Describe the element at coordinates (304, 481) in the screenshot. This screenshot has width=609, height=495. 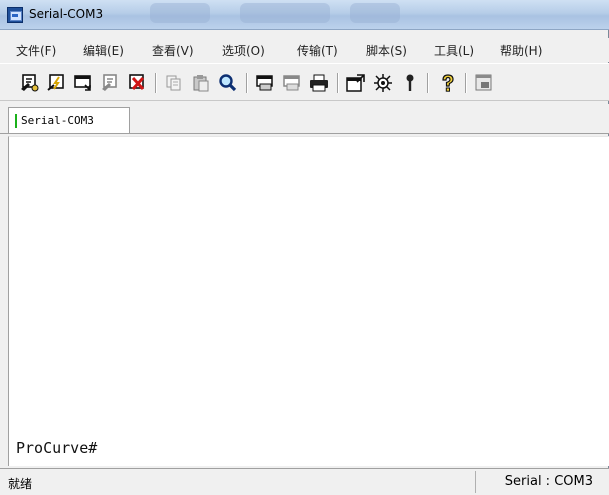
I see `status-bar: 就绪 Serial : COM3` at that location.